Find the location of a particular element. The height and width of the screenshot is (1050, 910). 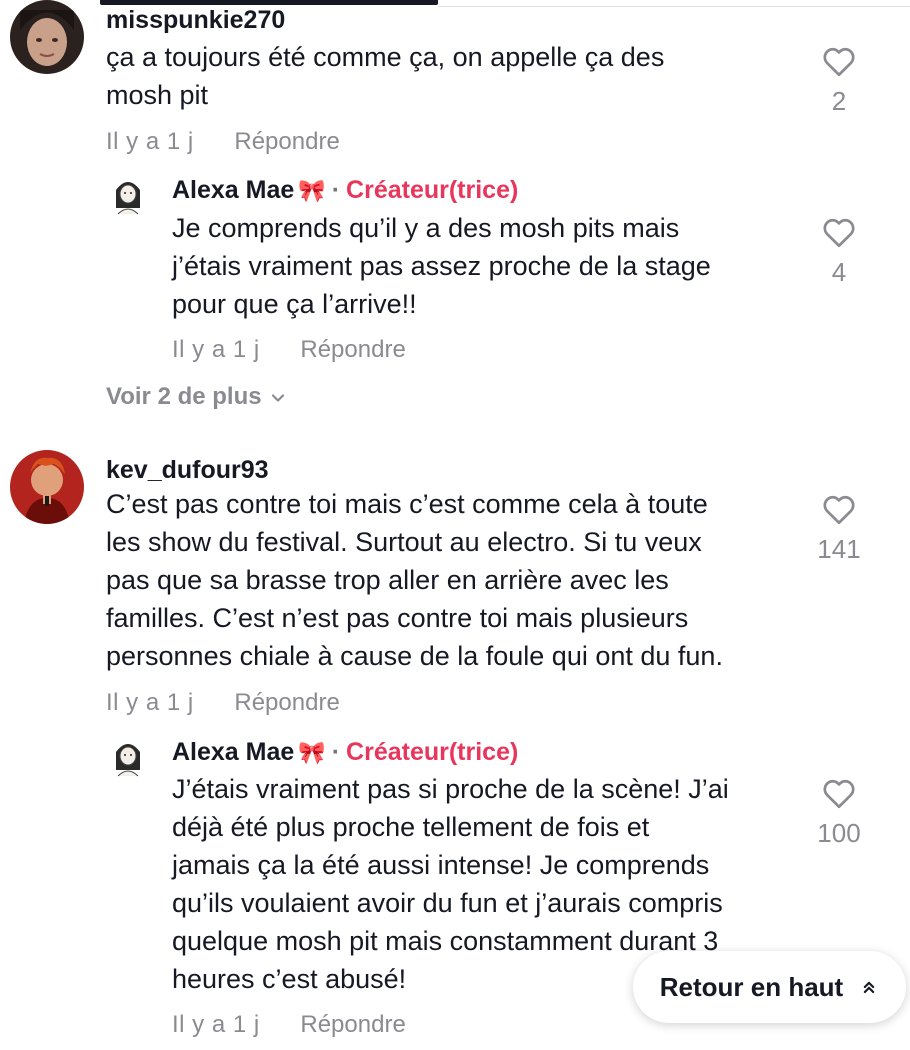

like-button: 2 is located at coordinates (839, 80).